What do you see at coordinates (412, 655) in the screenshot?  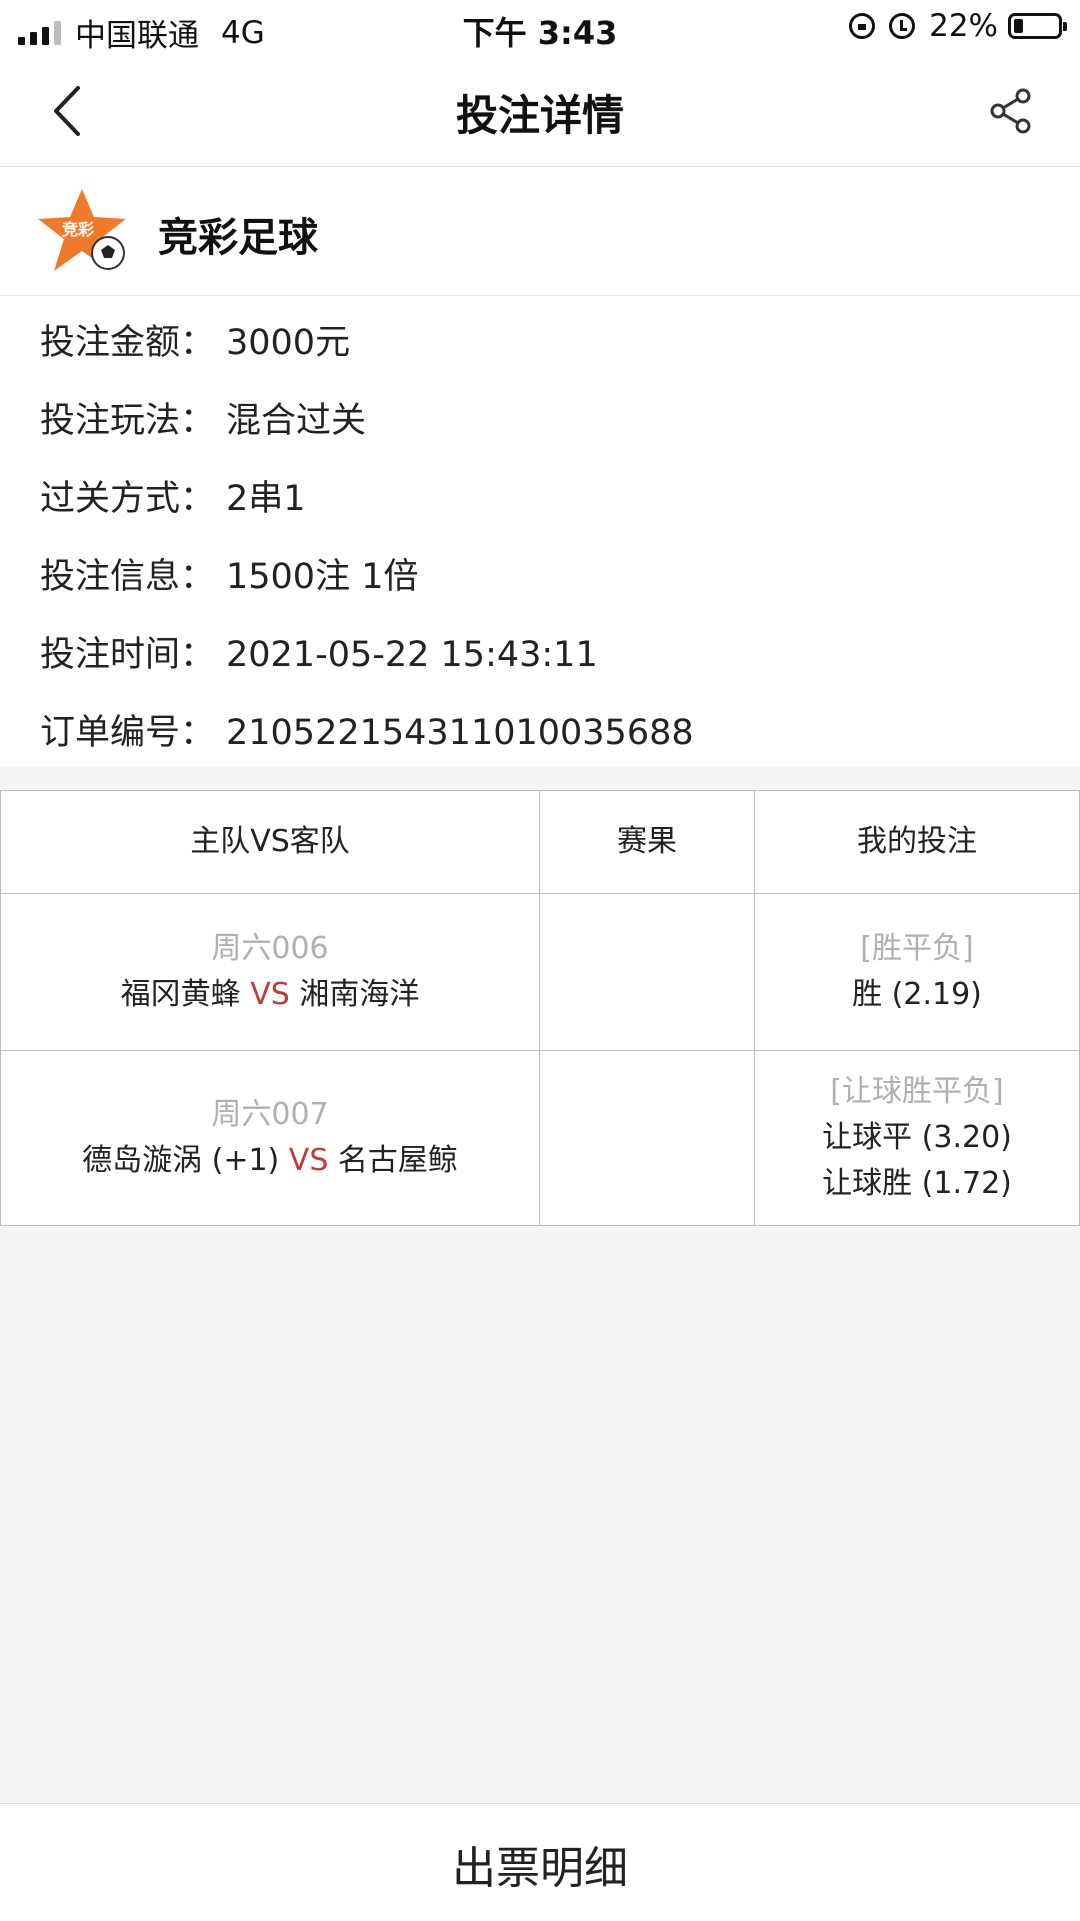 I see `info-value: 2021-05-22 15:43:11` at bounding box center [412, 655].